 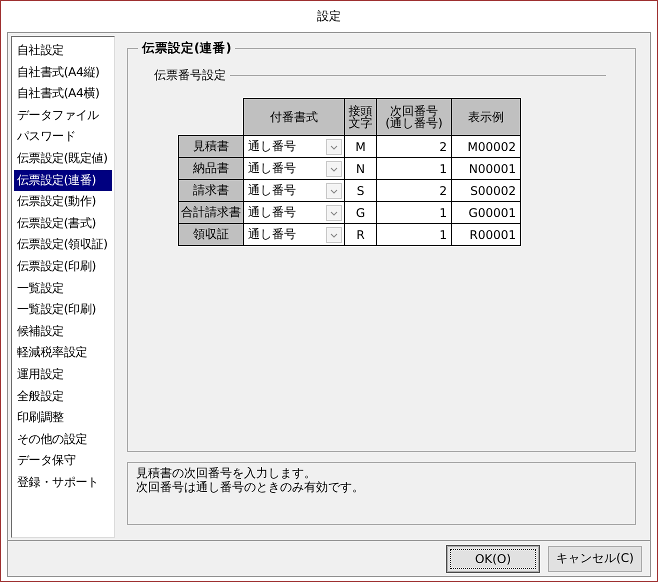 What do you see at coordinates (63, 181) in the screenshot?
I see `sidebar-item: 伝票設定(連番)` at bounding box center [63, 181].